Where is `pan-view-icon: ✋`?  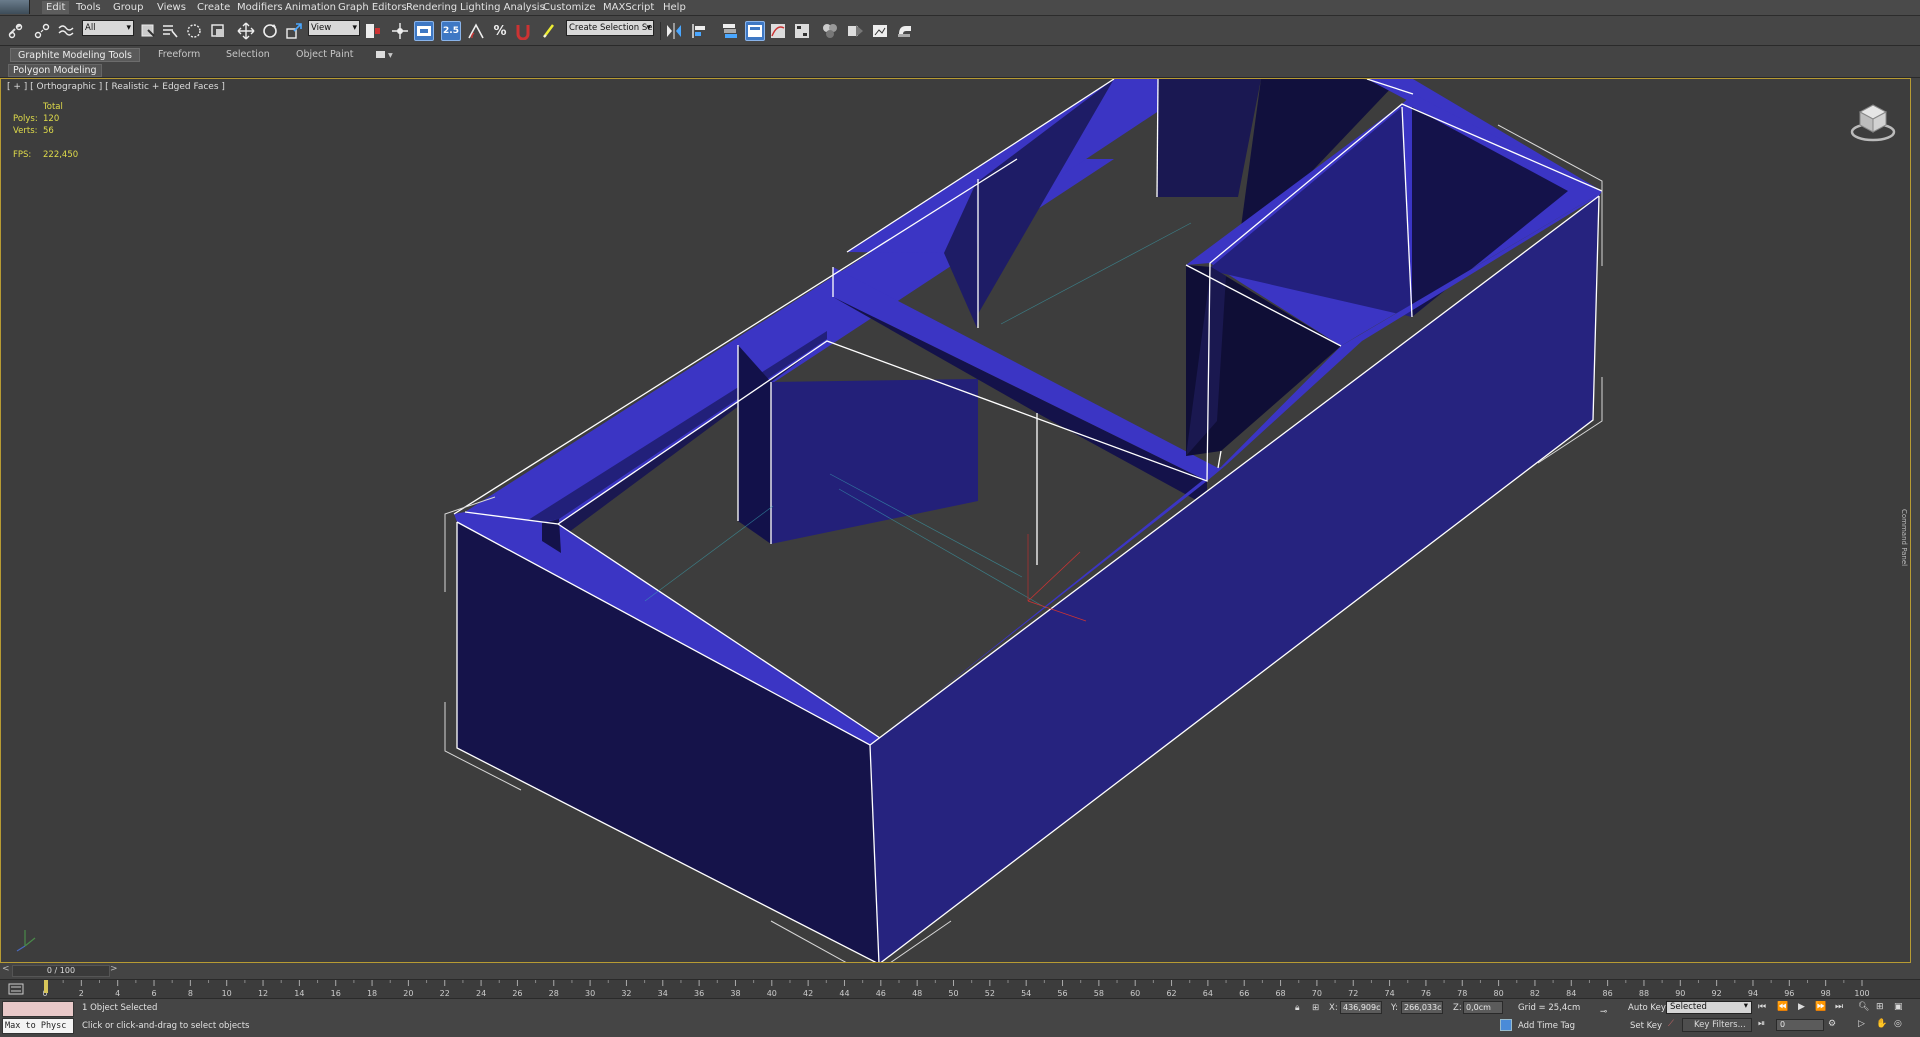
pan-view-icon: ✋ is located at coordinates (1881, 1024).